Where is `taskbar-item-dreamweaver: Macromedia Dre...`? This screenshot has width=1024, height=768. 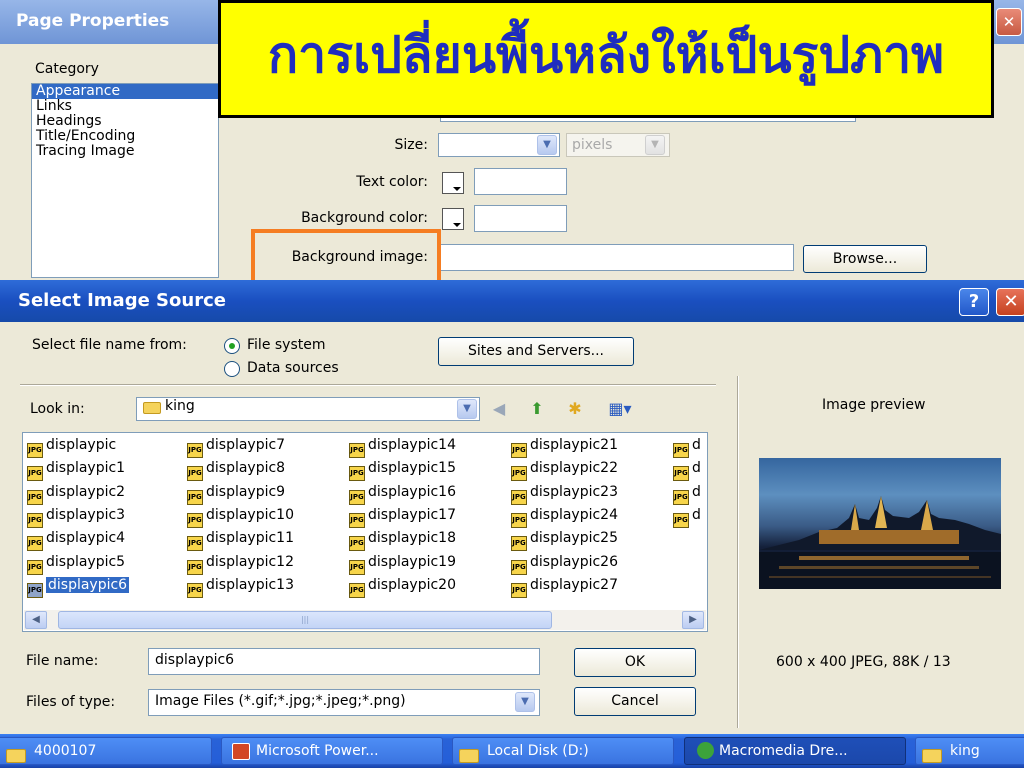 taskbar-item-dreamweaver: Macromedia Dre... is located at coordinates (795, 751).